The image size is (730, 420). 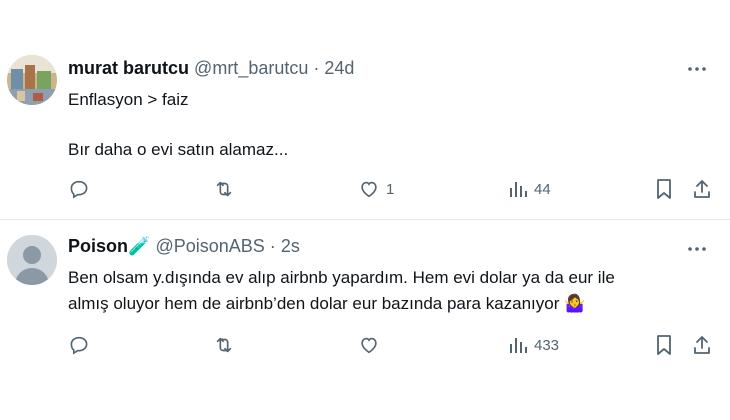 I want to click on like-count: 1, so click(x=390, y=189).